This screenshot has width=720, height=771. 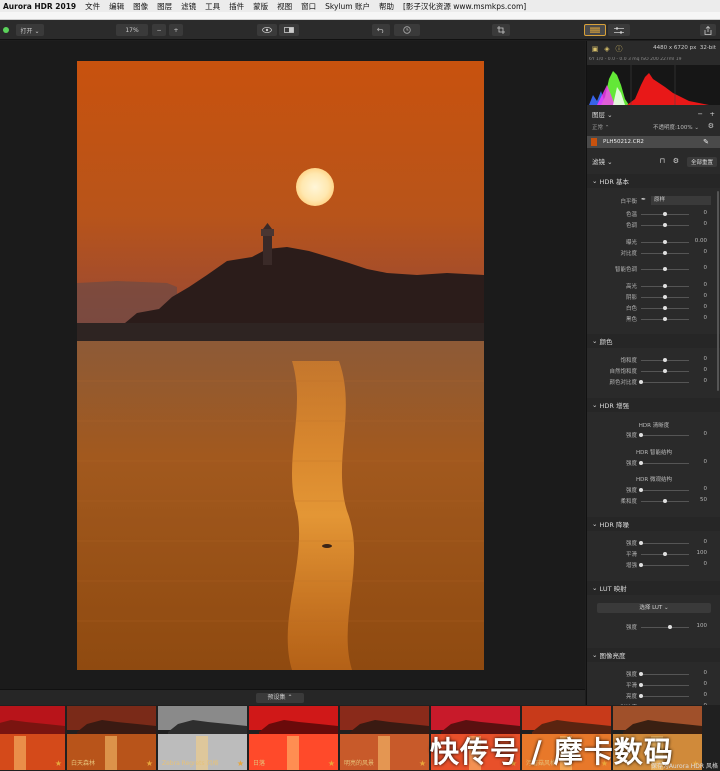 I want to click on section-color: ⌄ 颜色, so click(x=653, y=341).